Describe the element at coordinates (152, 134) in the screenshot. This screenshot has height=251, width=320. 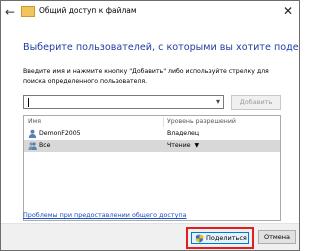
I see `table-row: DemonF2005 Владелец` at that location.